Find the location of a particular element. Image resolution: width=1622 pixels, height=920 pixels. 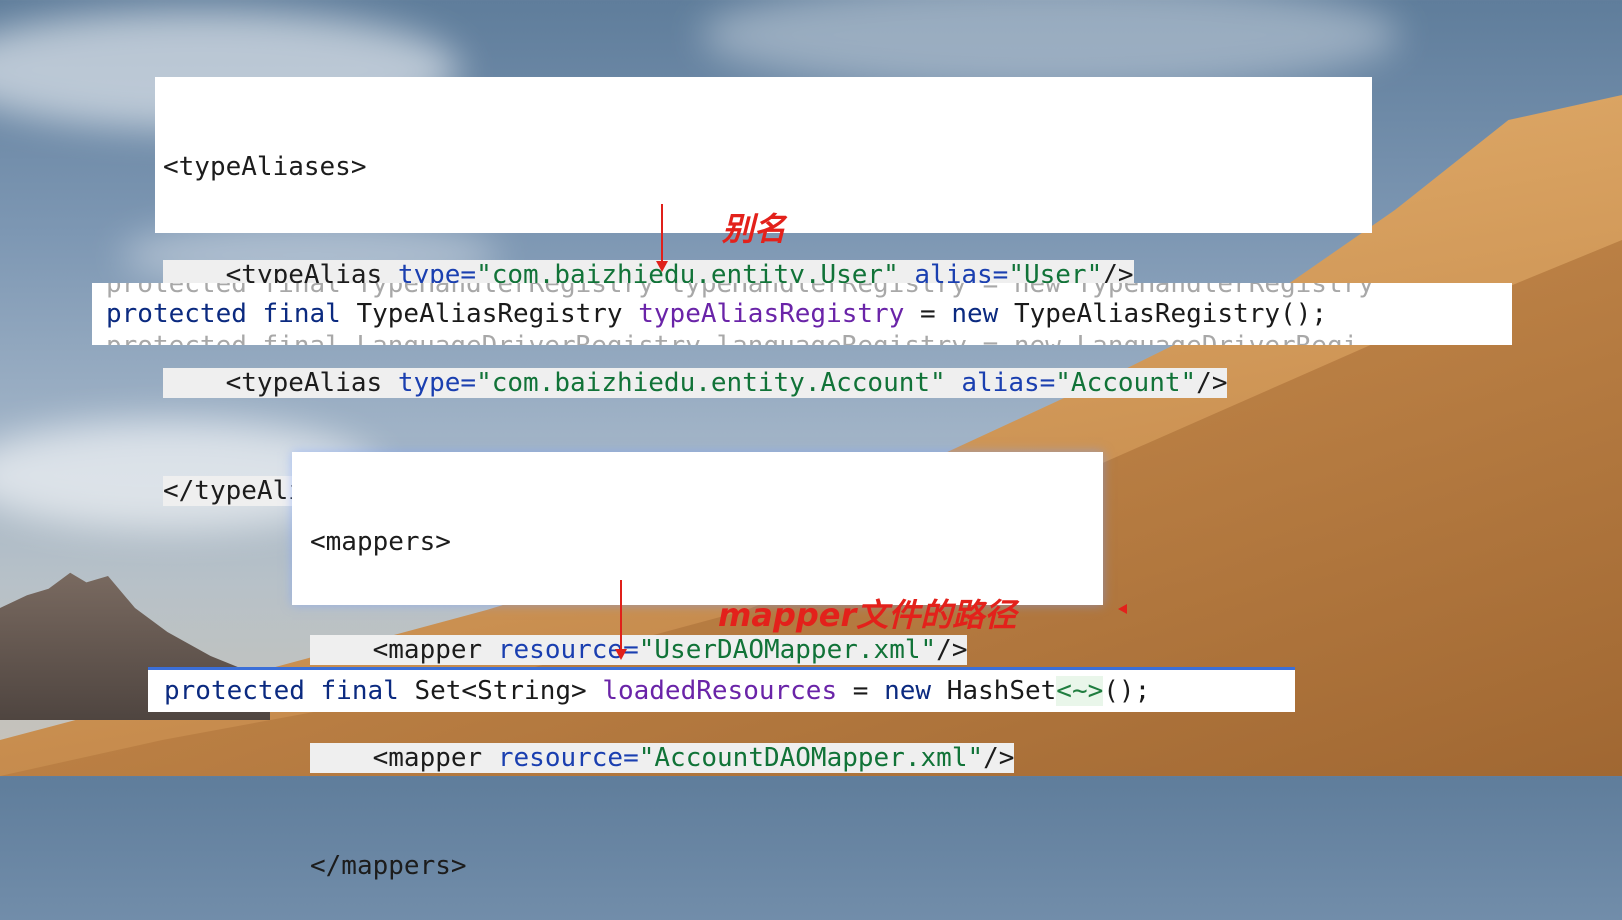

type-name: Set<String> is located at coordinates (500, 691).